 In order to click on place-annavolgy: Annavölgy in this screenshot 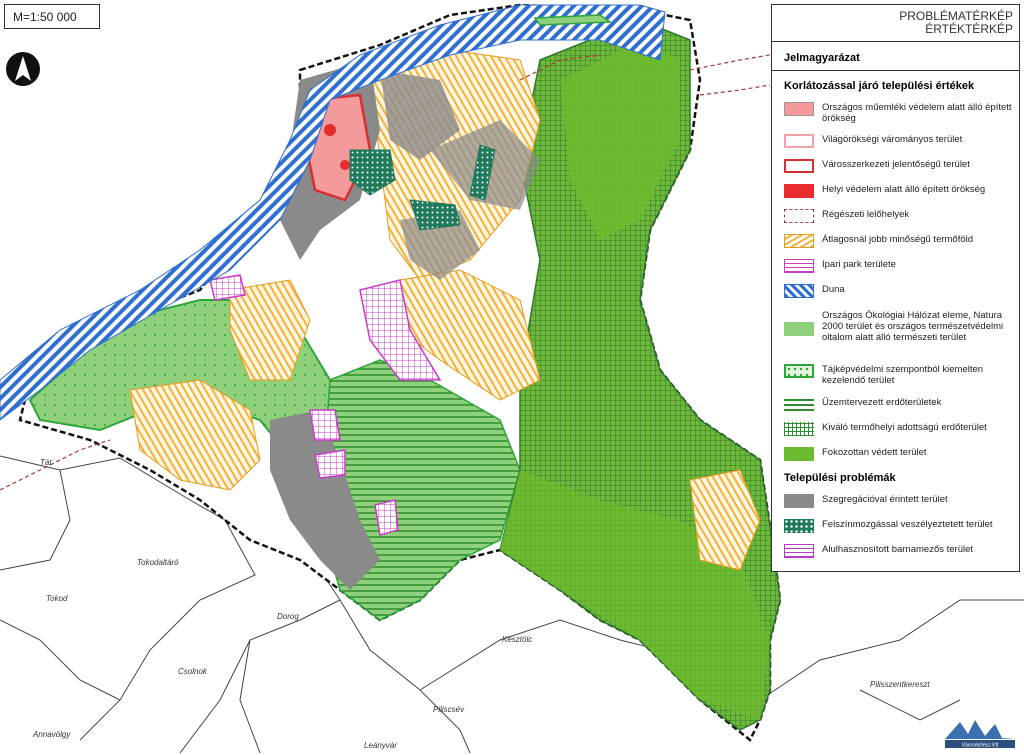, I will do `click(52, 734)`.